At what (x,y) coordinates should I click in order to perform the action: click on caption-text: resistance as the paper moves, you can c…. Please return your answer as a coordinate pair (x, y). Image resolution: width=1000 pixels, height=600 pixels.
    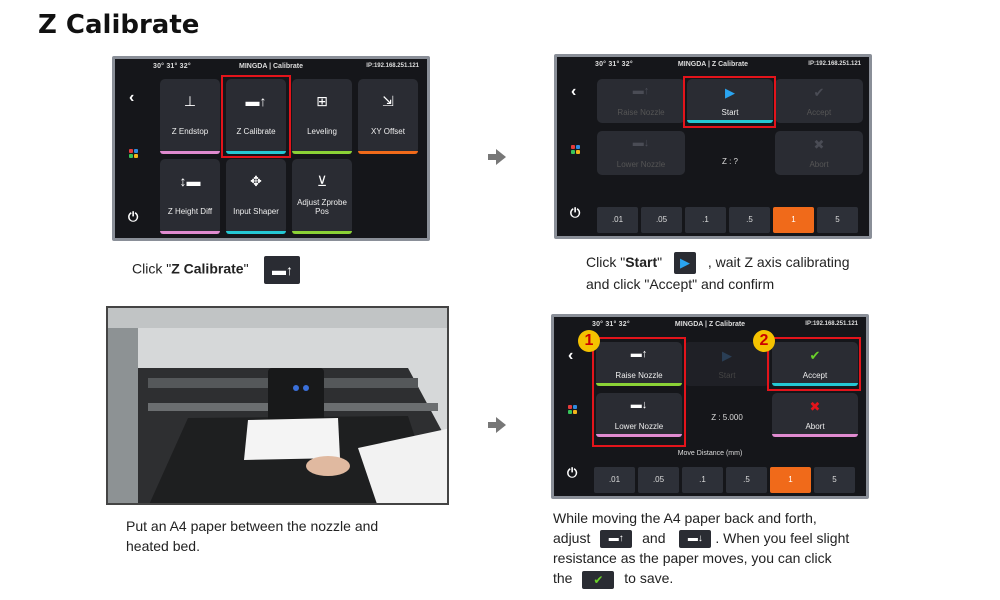
    Looking at the image, I should click on (692, 558).